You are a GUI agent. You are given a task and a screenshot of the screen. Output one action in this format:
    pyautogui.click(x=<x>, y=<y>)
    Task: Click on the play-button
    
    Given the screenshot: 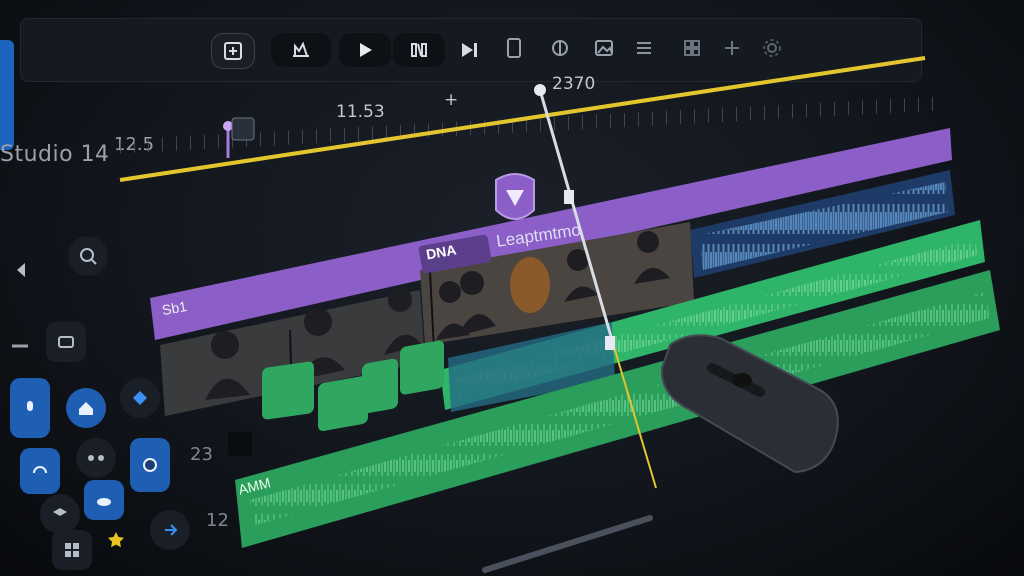 What is the action you would take?
    pyautogui.click(x=365, y=50)
    